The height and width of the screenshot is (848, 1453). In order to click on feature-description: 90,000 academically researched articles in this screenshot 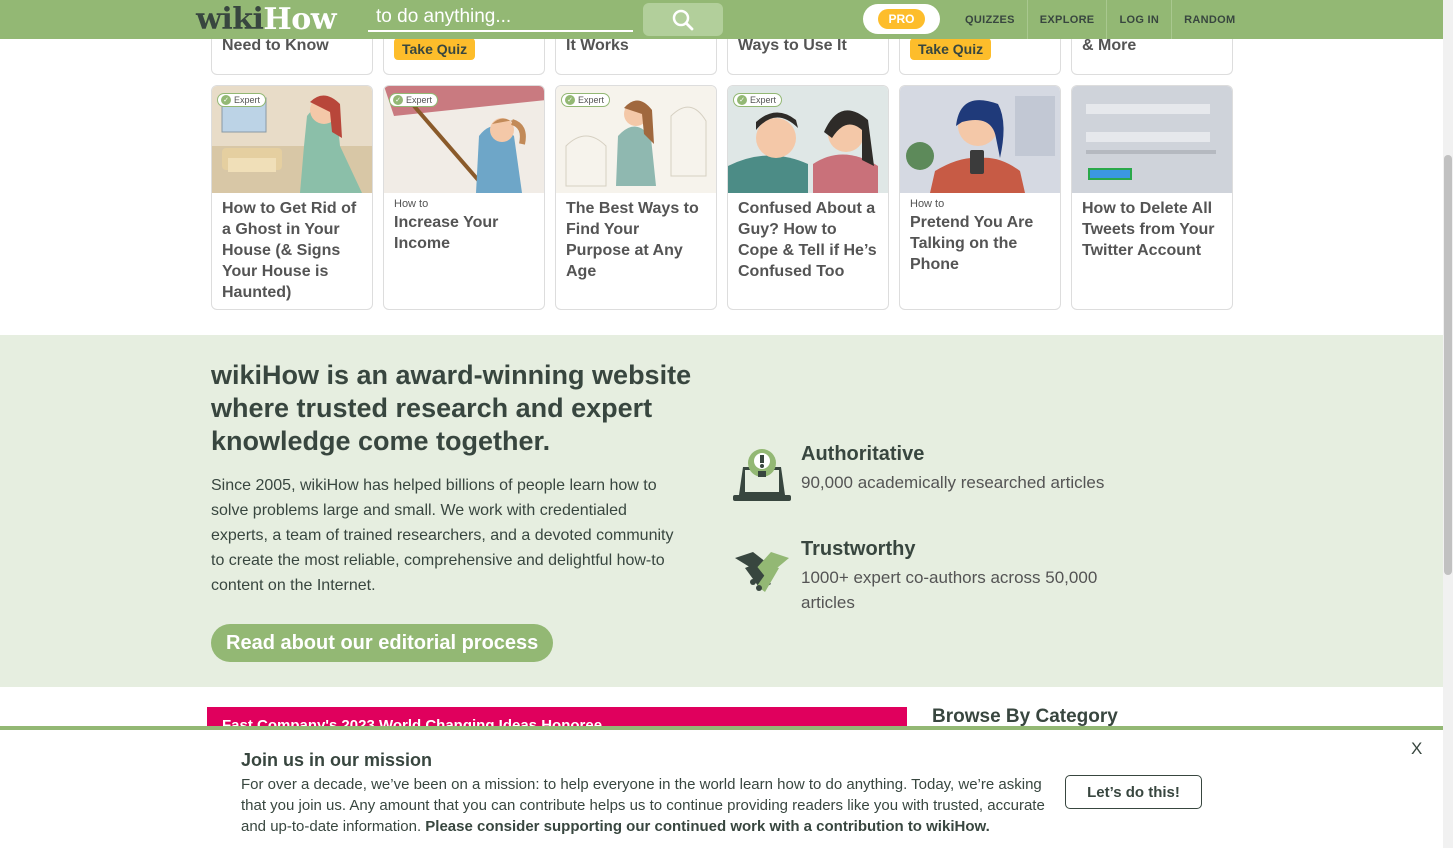, I will do `click(953, 482)`.